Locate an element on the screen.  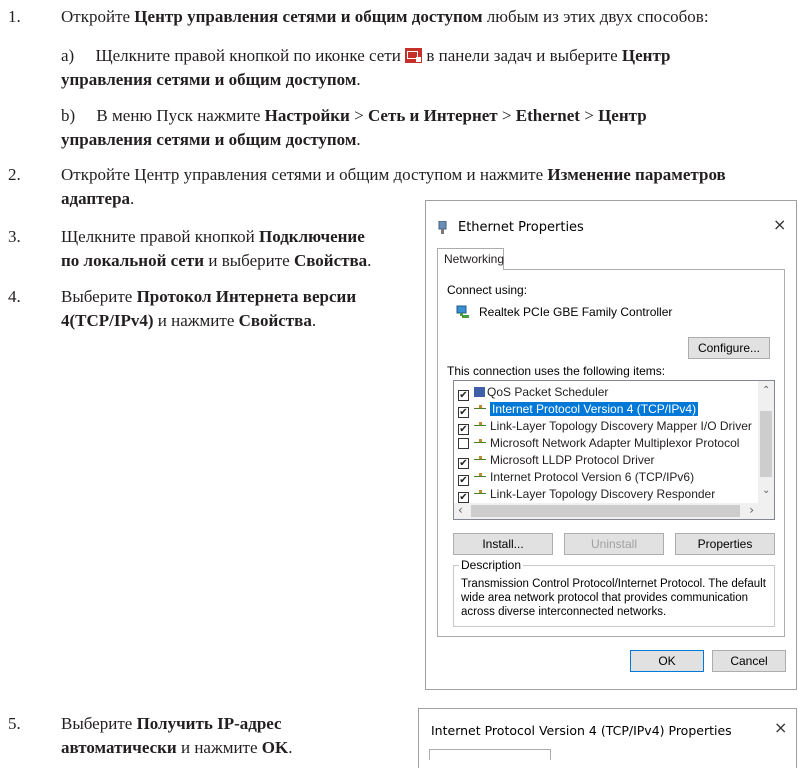
list-item: ✔ QoS Packet Scheduler is located at coordinates (533, 392).